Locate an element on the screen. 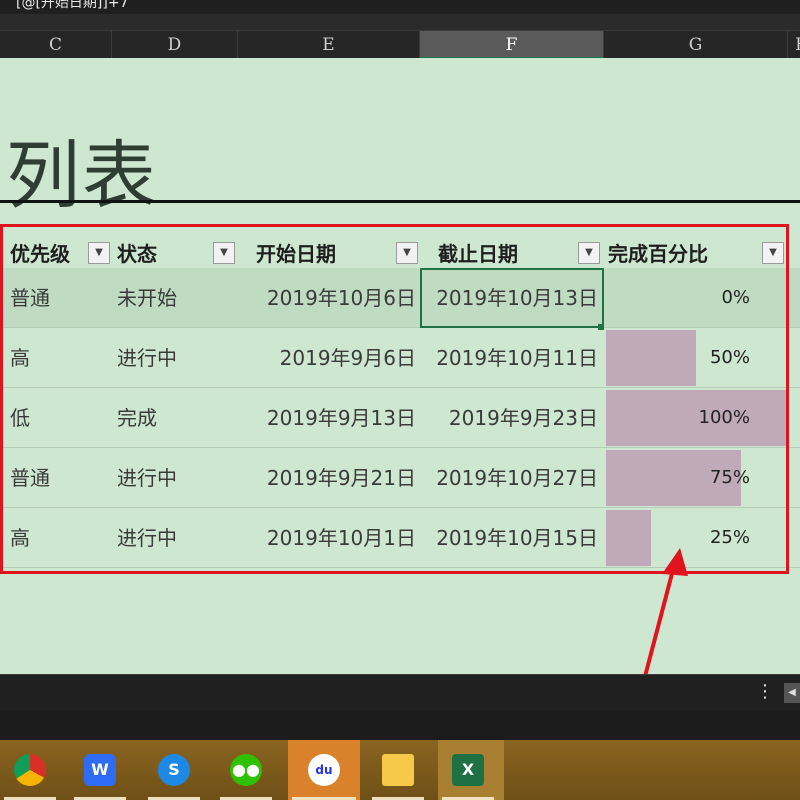 This screenshot has width=800, height=800. taskbar-item-excel: X is located at coordinates (471, 770).